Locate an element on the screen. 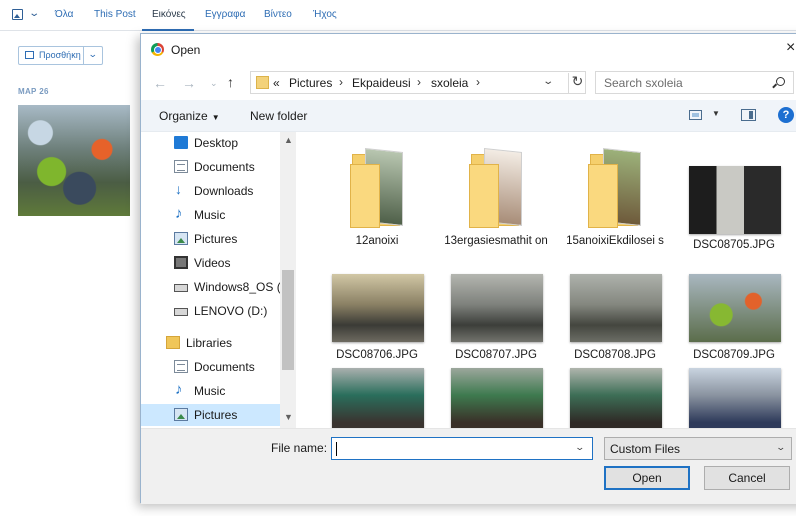  close-icon: × is located at coordinates (790, 48).